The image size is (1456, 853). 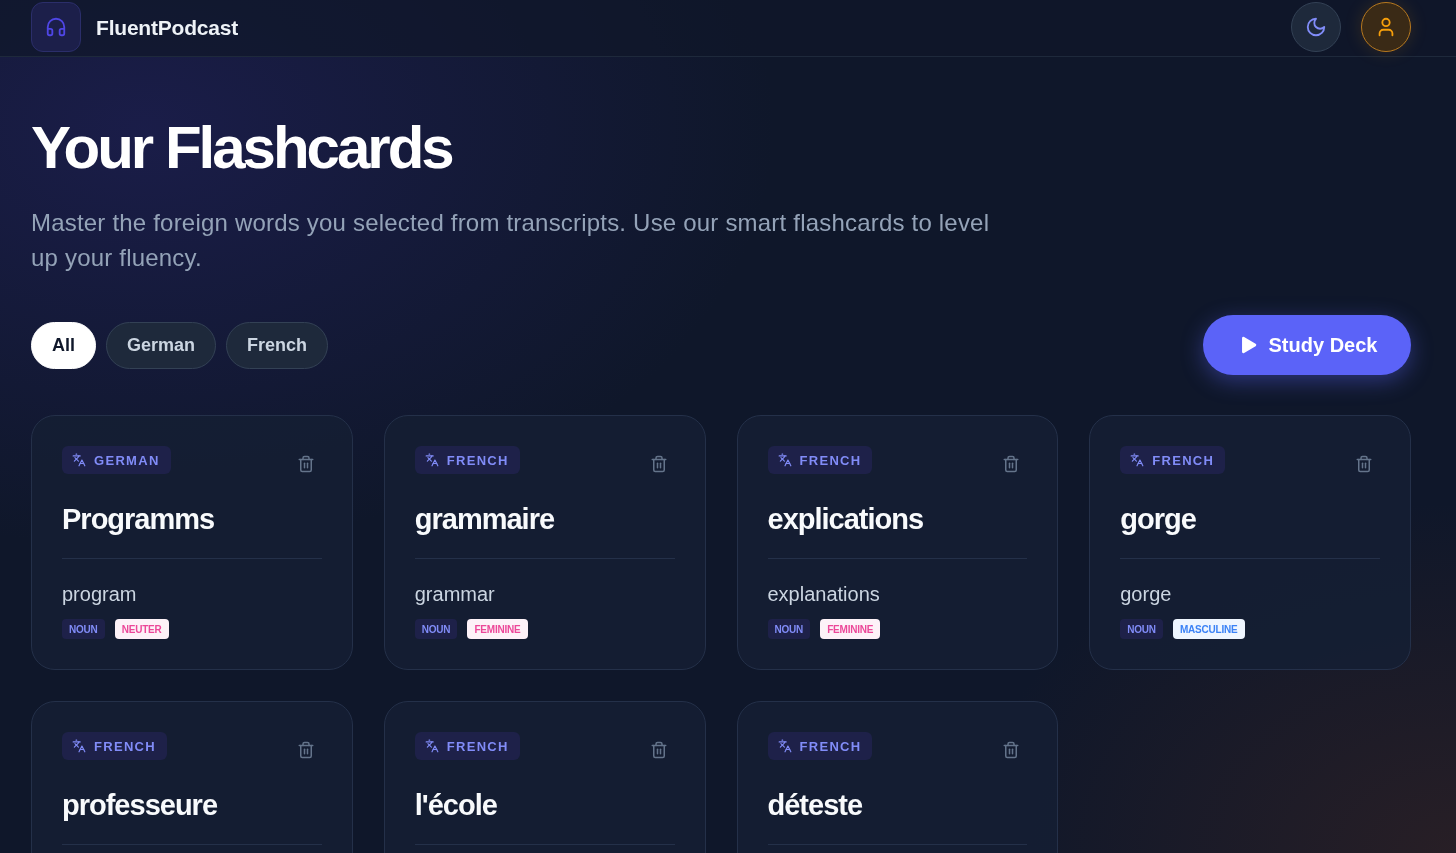 What do you see at coordinates (242, 148) in the screenshot?
I see `page-title: Your Flashcards` at bounding box center [242, 148].